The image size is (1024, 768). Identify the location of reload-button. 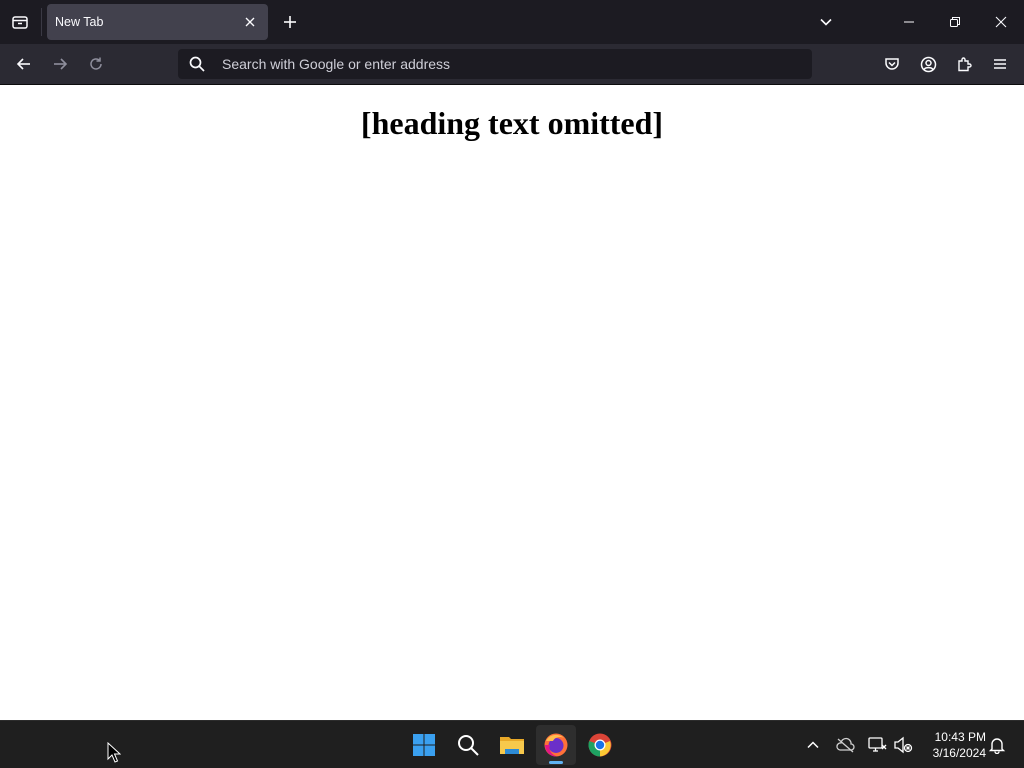
(96, 64).